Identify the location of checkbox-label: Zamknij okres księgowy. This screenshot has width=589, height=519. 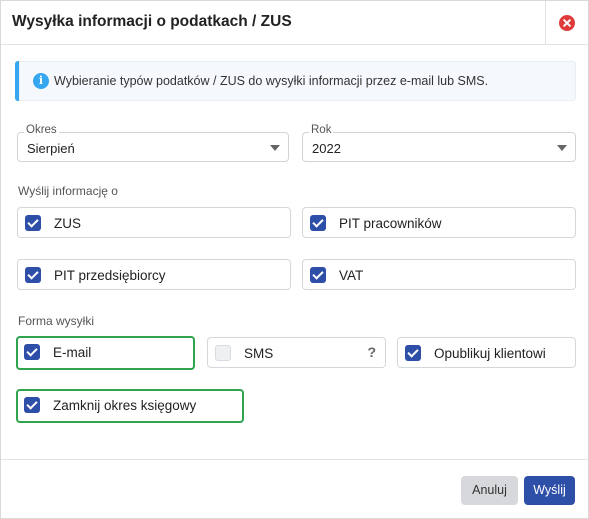
(125, 405).